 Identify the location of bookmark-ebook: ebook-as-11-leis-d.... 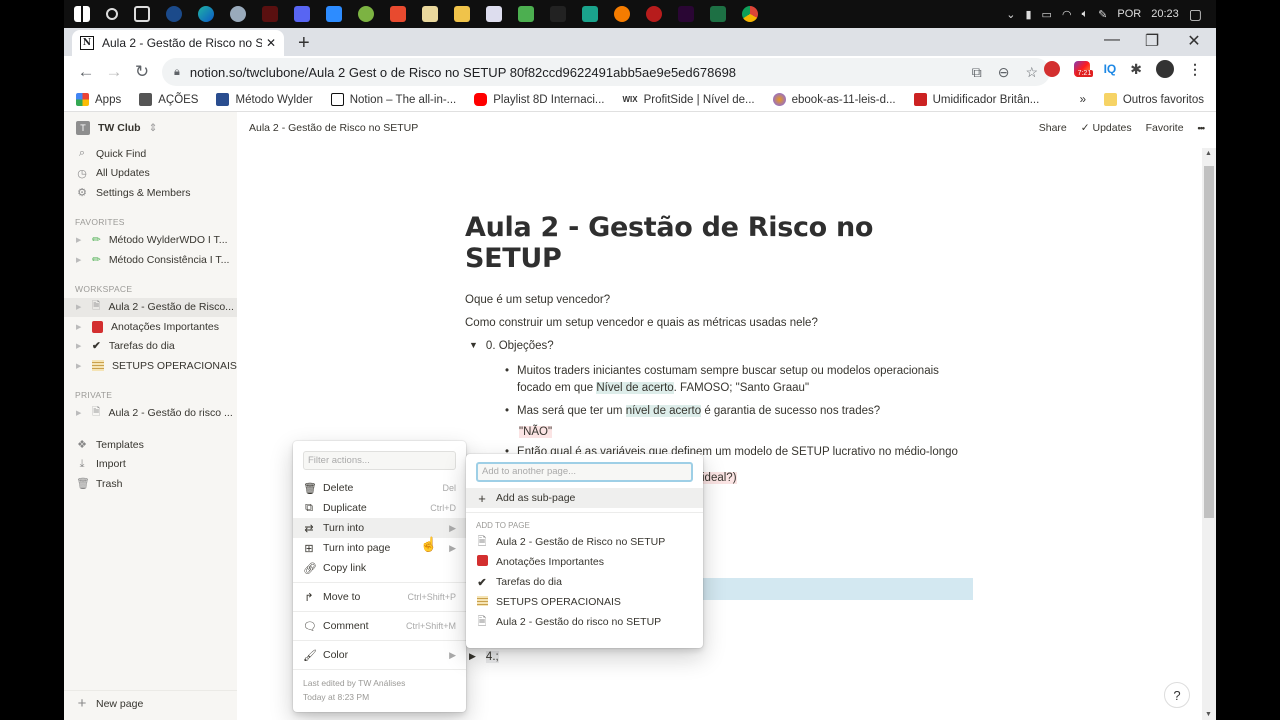
(834, 99).